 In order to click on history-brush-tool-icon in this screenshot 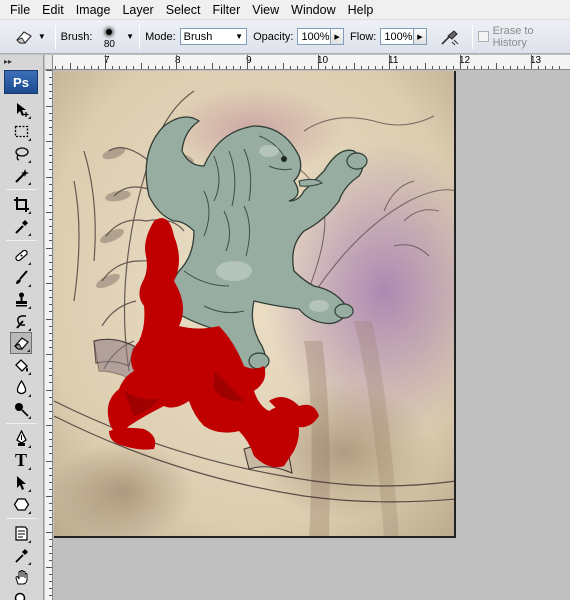, I will do `click(21, 321)`.